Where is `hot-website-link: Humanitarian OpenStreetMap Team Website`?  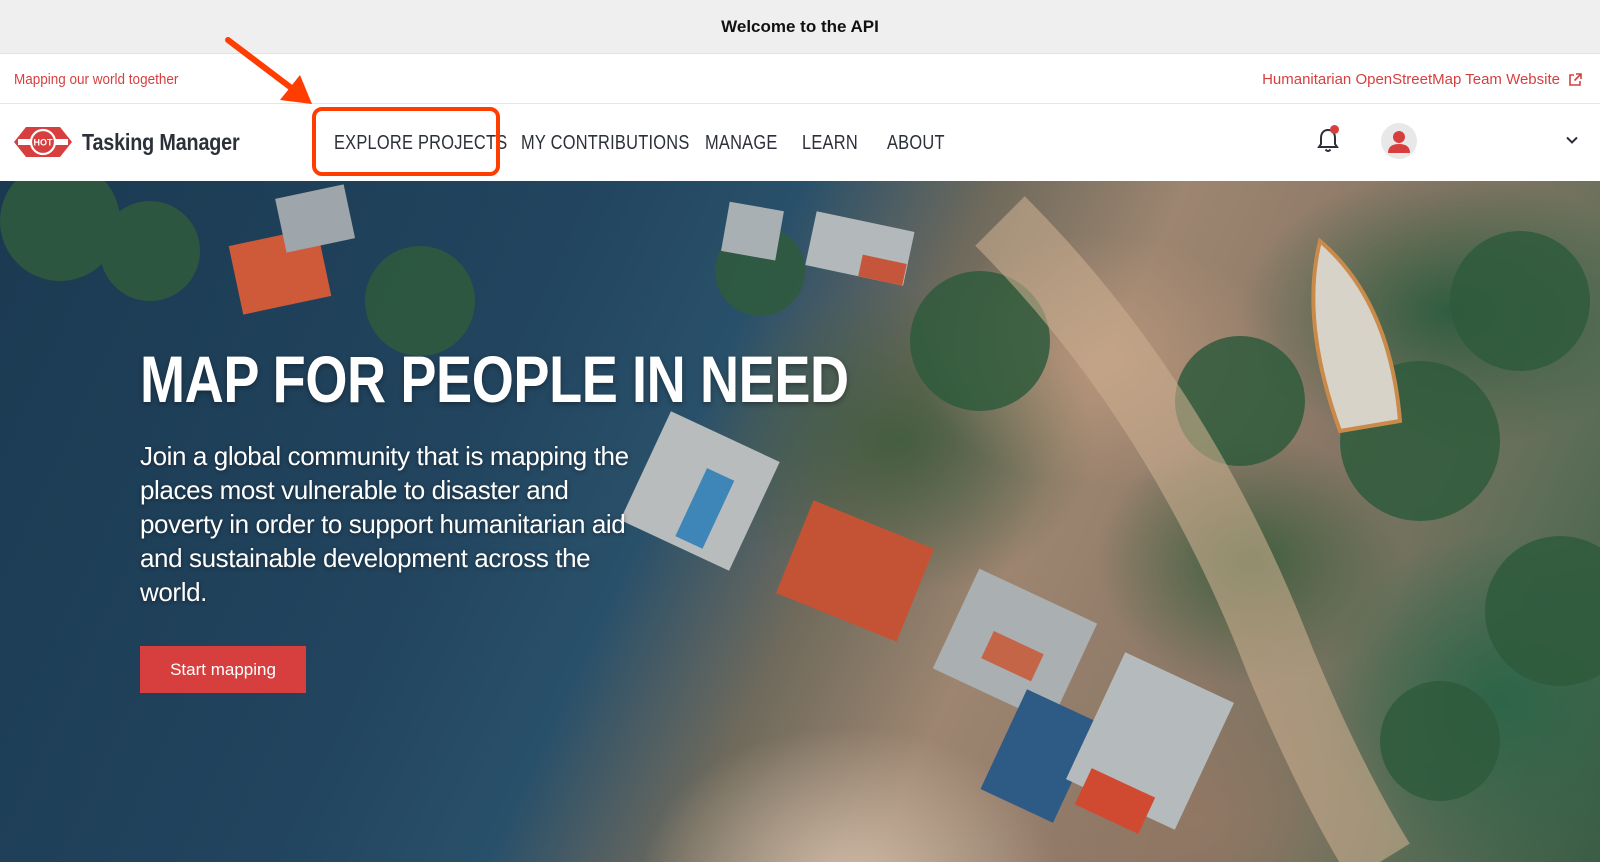 hot-website-link: Humanitarian OpenStreetMap Team Website is located at coordinates (1422, 79).